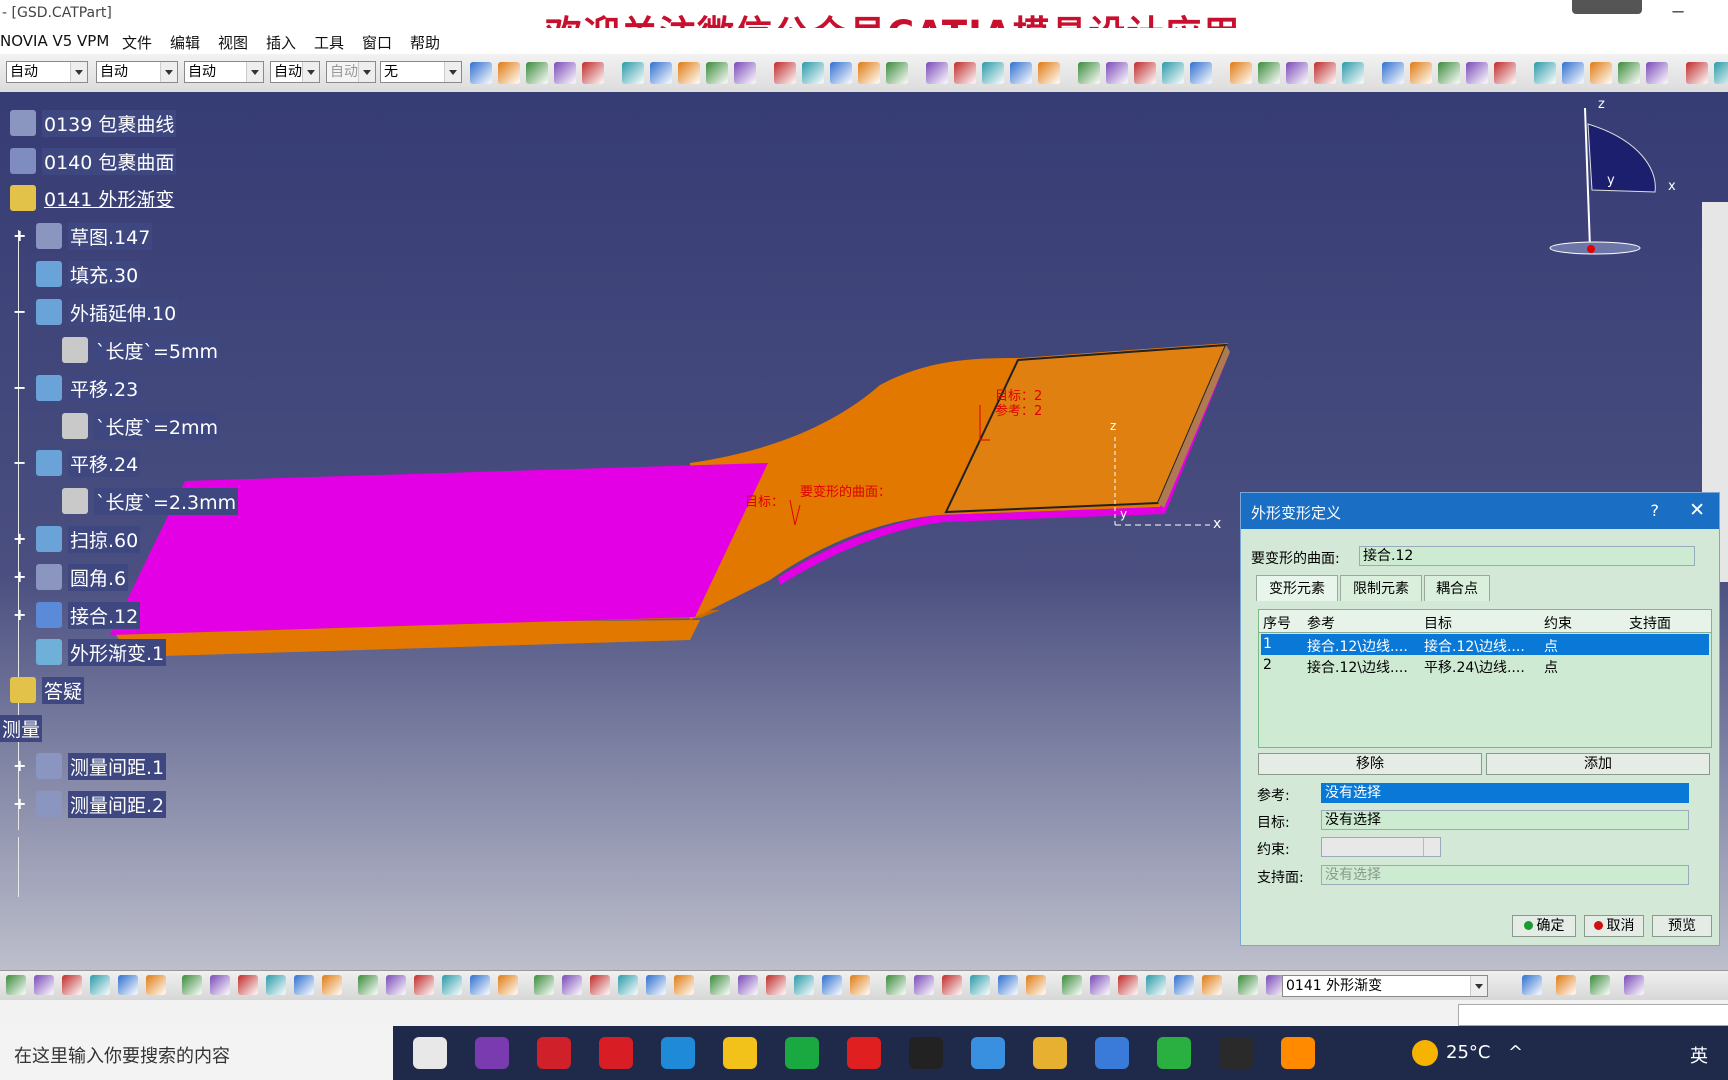  What do you see at coordinates (1591, 249) in the screenshot?
I see `compass-handle` at bounding box center [1591, 249].